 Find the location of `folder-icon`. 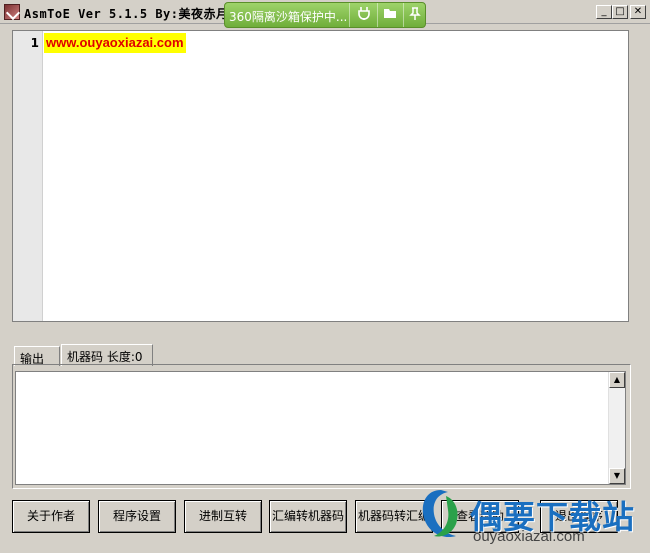

folder-icon is located at coordinates (390, 15).